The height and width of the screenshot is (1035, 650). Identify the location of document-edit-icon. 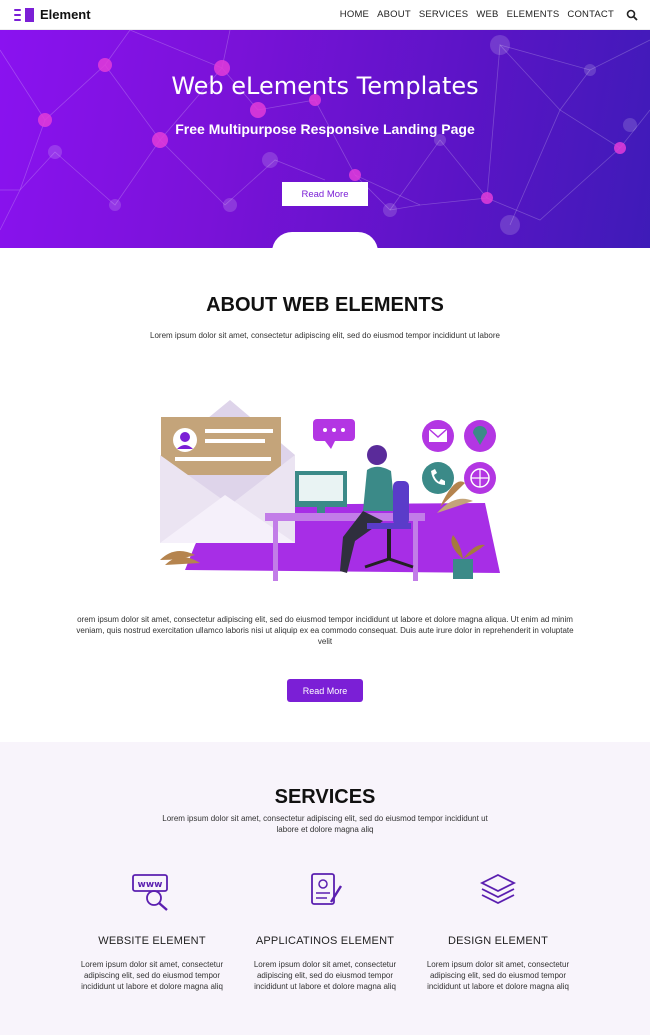
(327, 889).